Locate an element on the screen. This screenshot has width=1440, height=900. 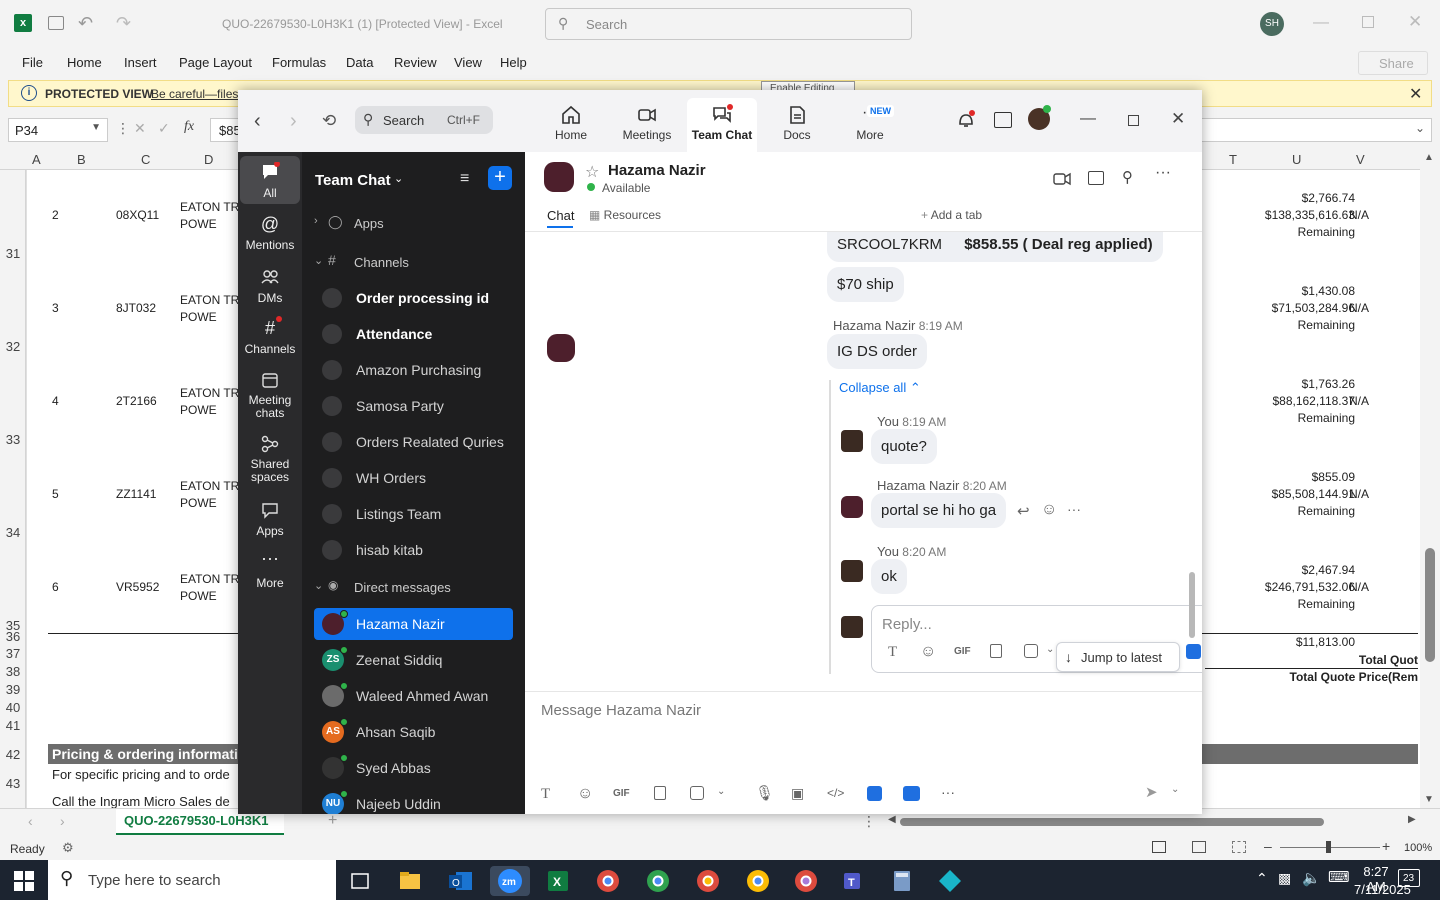
channel-item: WH Orders is located at coordinates (413, 478).